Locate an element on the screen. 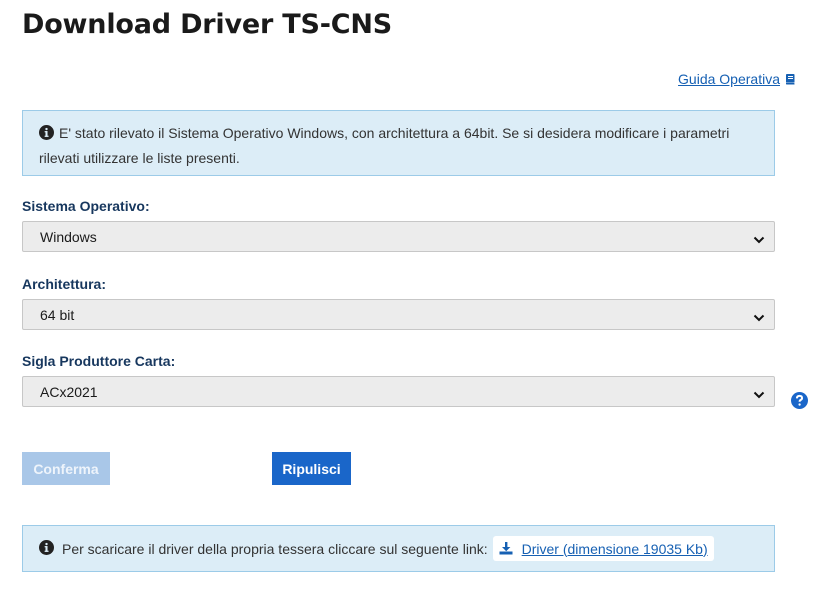  producer-select: ACx2021 is located at coordinates (398, 391).